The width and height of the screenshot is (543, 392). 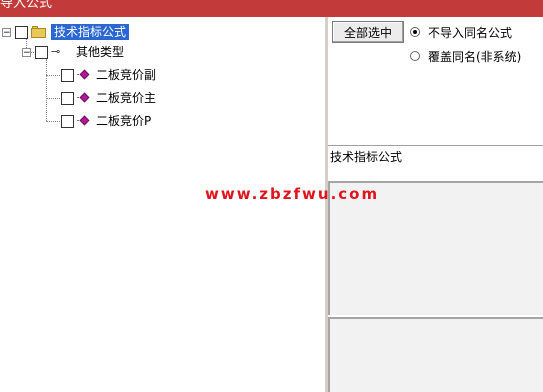 I want to click on radio-label: 不导入同名公式, so click(x=470, y=32).